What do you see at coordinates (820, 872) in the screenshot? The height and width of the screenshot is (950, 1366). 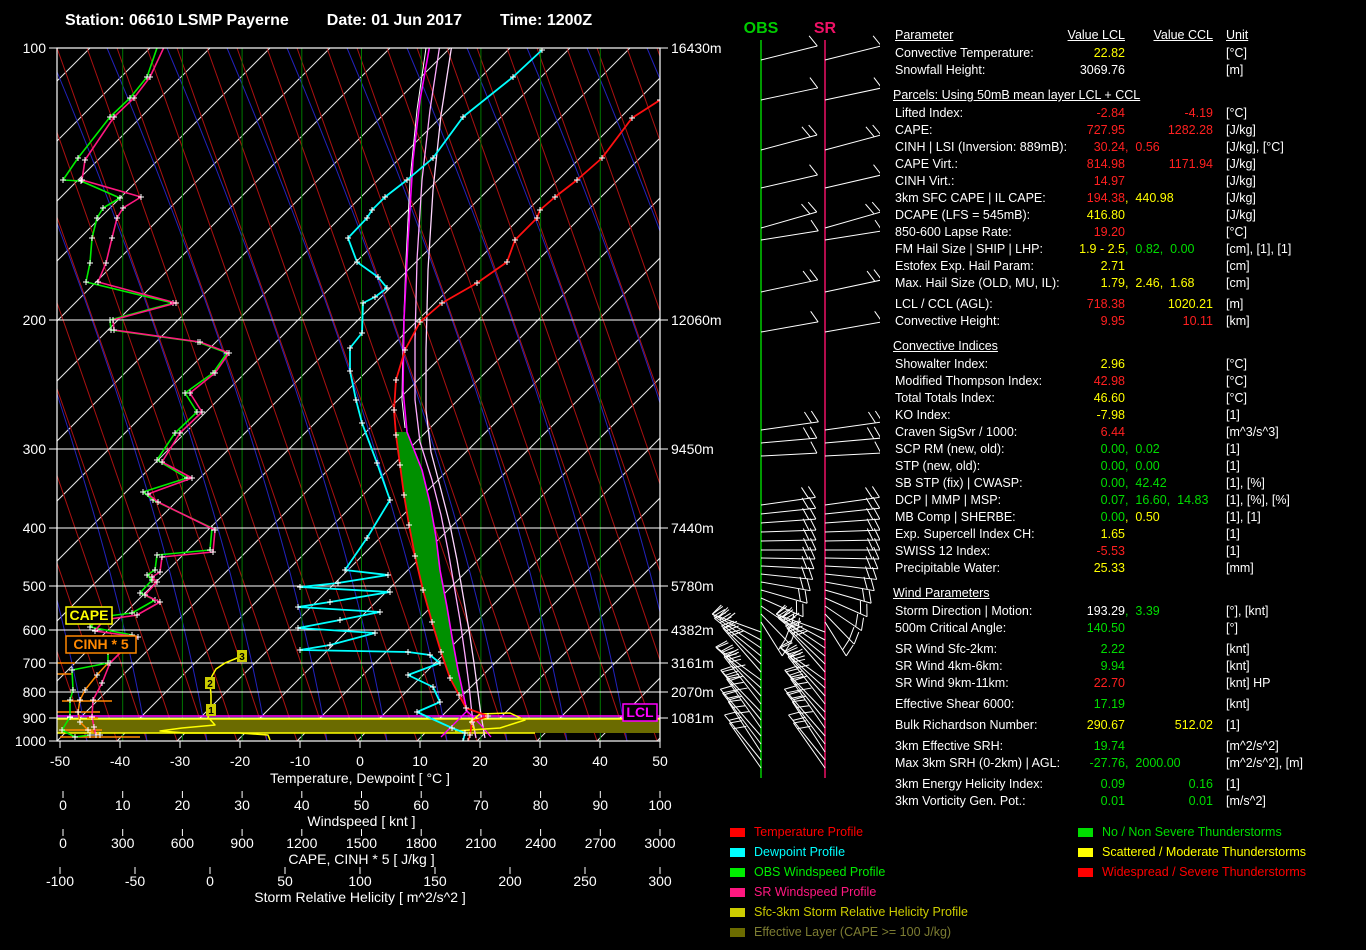 I see `legend-label: OBS Windspeed Profile` at bounding box center [820, 872].